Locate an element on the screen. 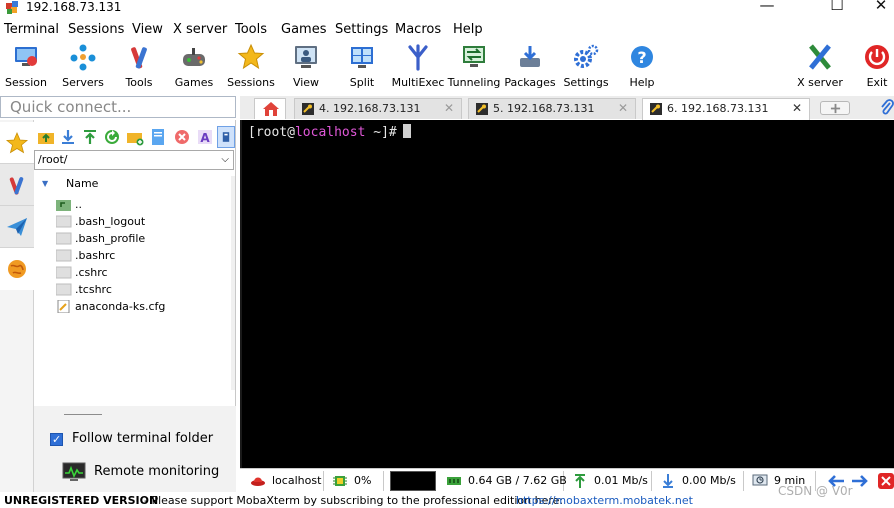 Image resolution: width=894 pixels, height=508 pixels. remote-monitor-icon is located at coordinates (74, 471).